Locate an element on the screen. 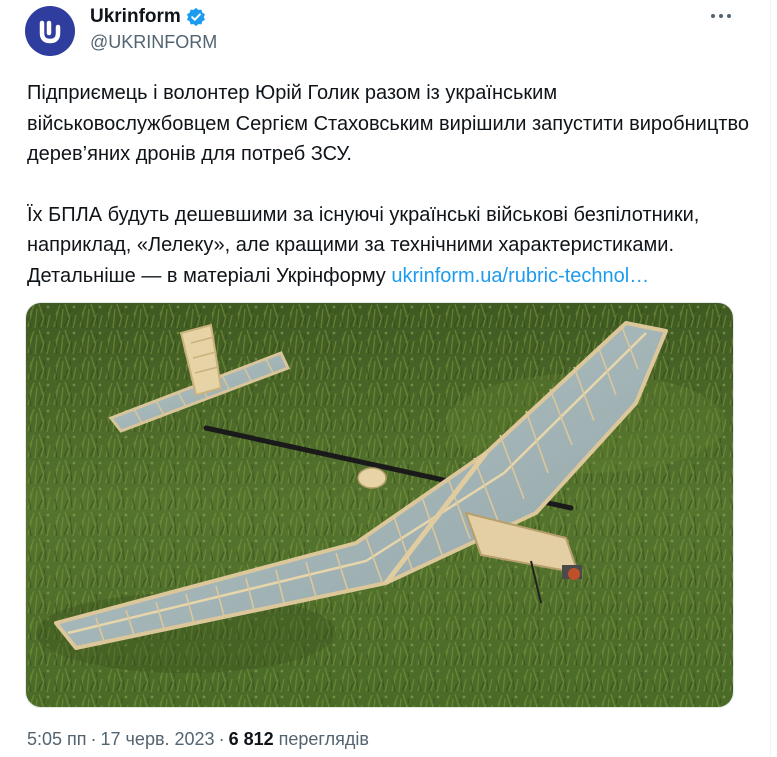 The width and height of the screenshot is (777, 757). views-count: 6 812 is located at coordinates (251, 739).